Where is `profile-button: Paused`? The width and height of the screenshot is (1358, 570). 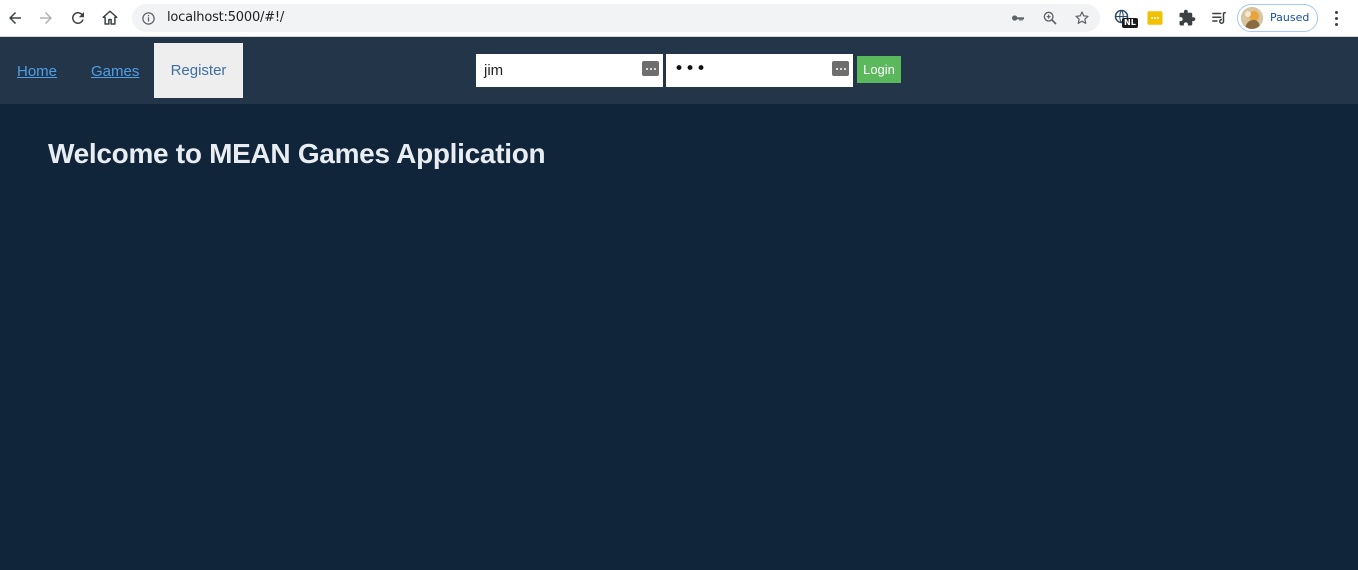 profile-button: Paused is located at coordinates (1277, 18).